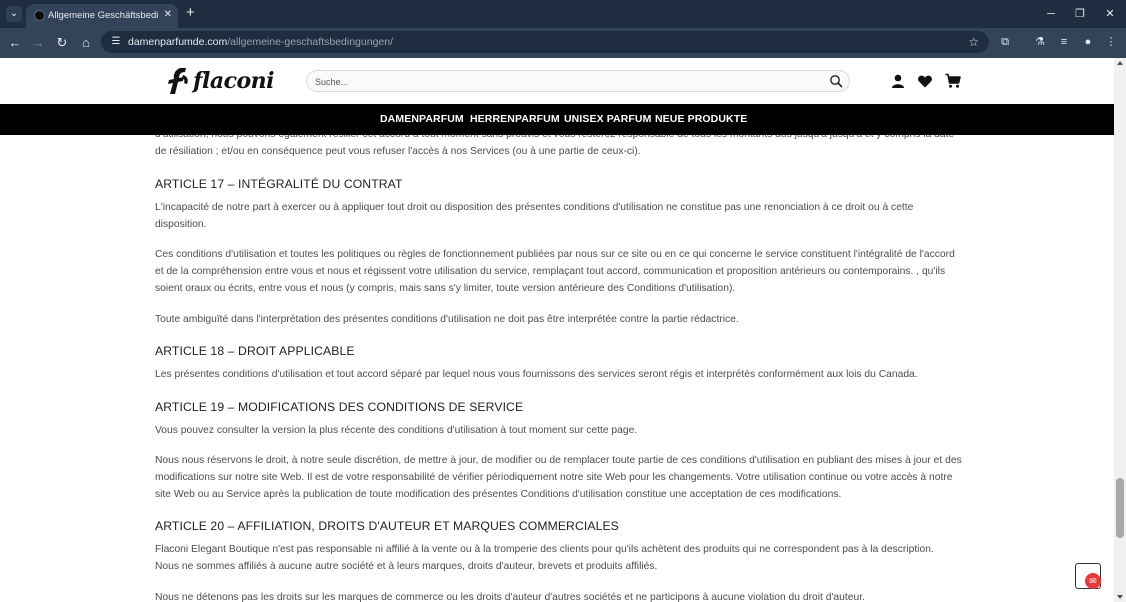 This screenshot has height=602, width=1126. Describe the element at coordinates (1120, 508) in the screenshot. I see `scroll-thumb` at that location.